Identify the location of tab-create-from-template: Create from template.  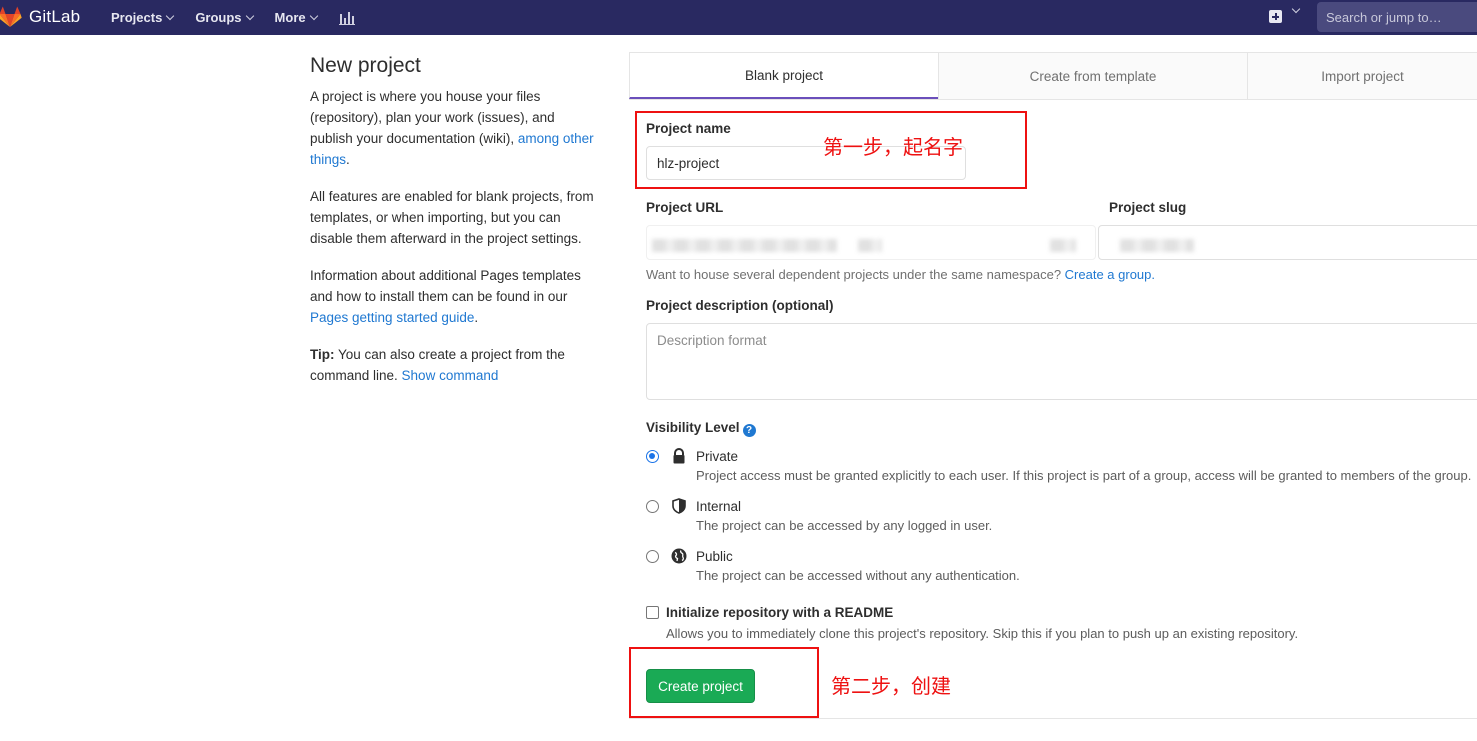
(1092, 76).